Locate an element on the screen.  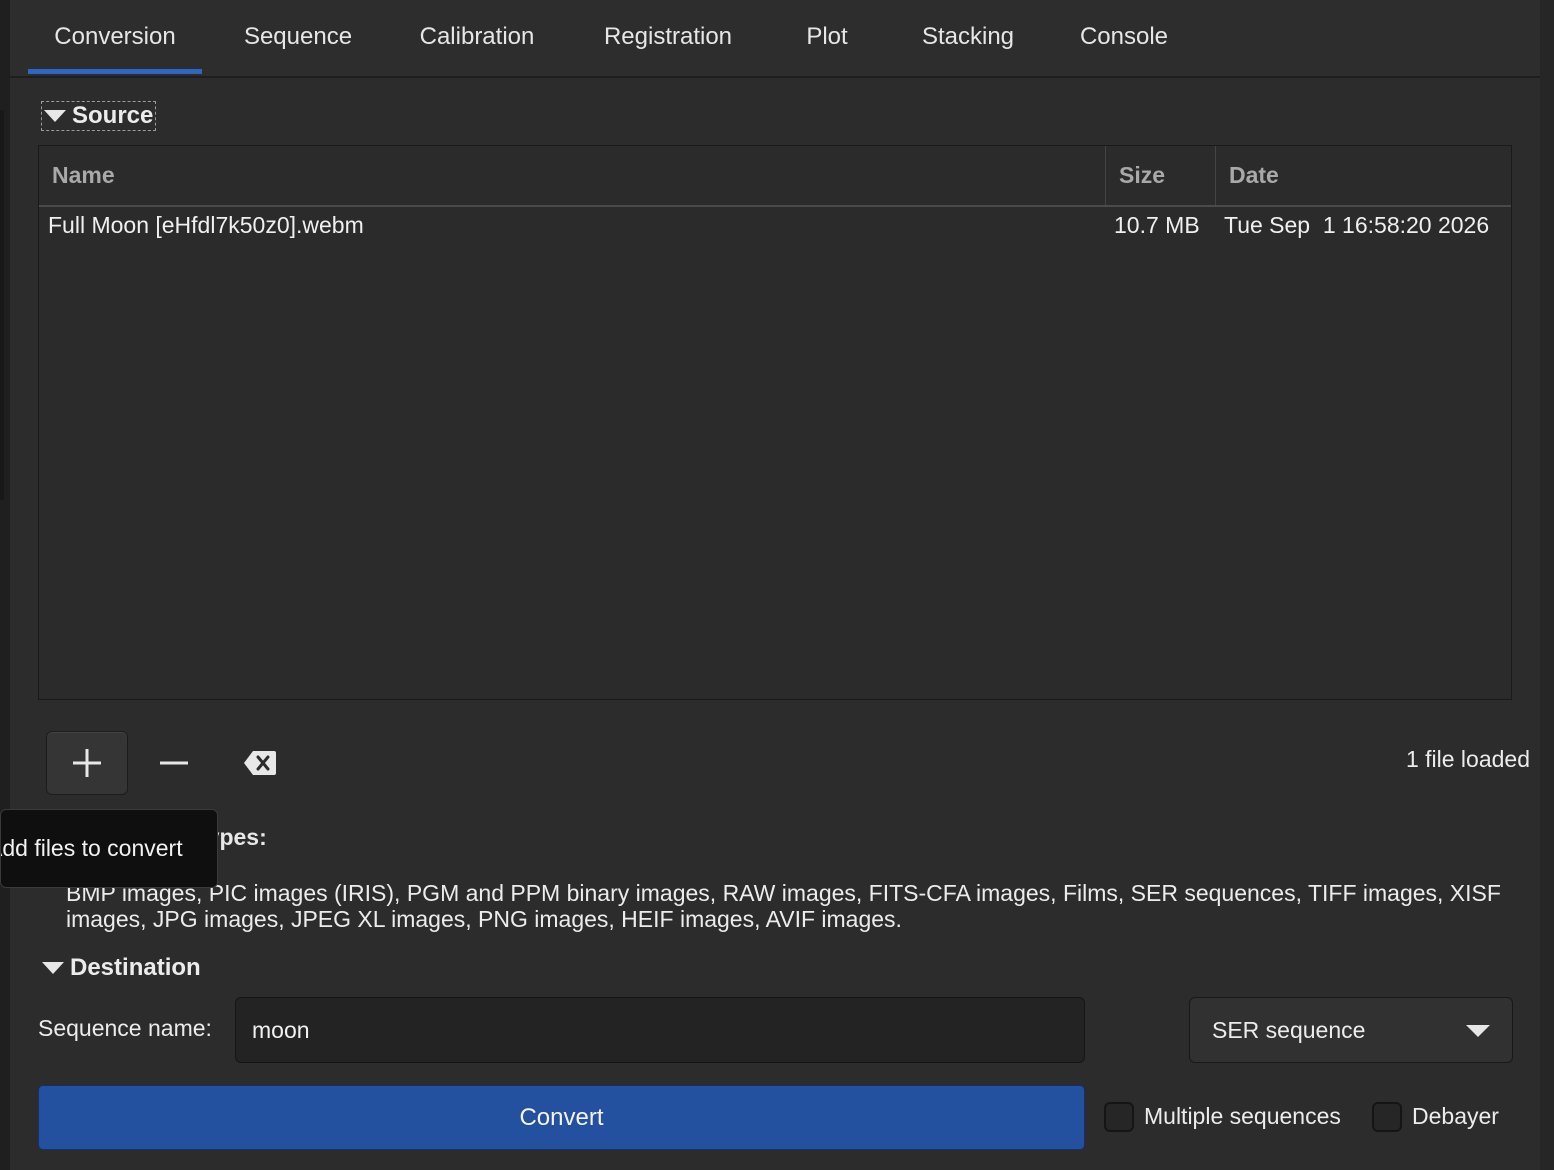
remove-file-button is located at coordinates (174, 763).